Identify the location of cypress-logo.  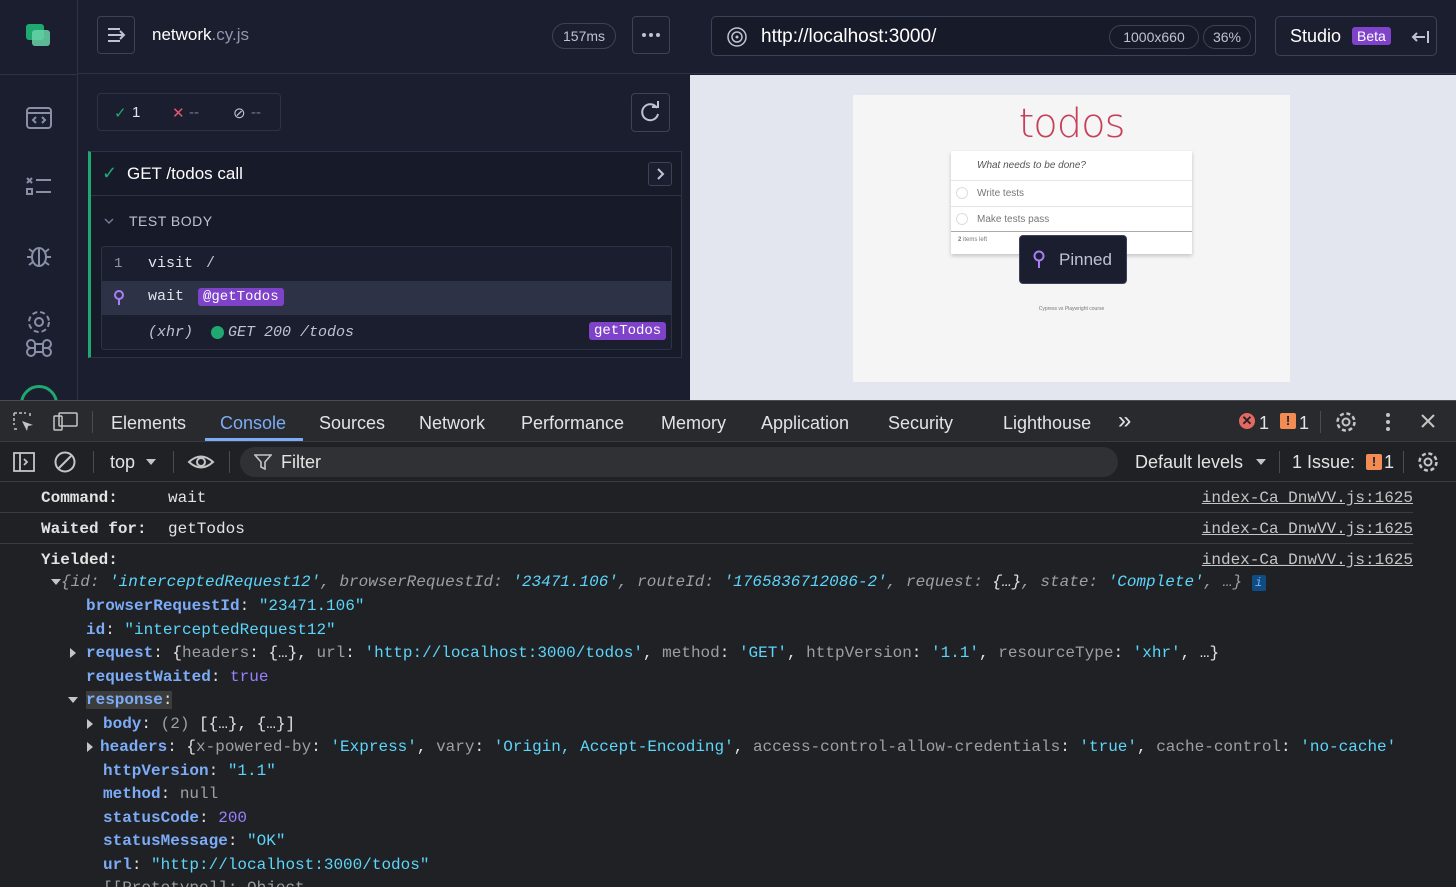
(38, 35).